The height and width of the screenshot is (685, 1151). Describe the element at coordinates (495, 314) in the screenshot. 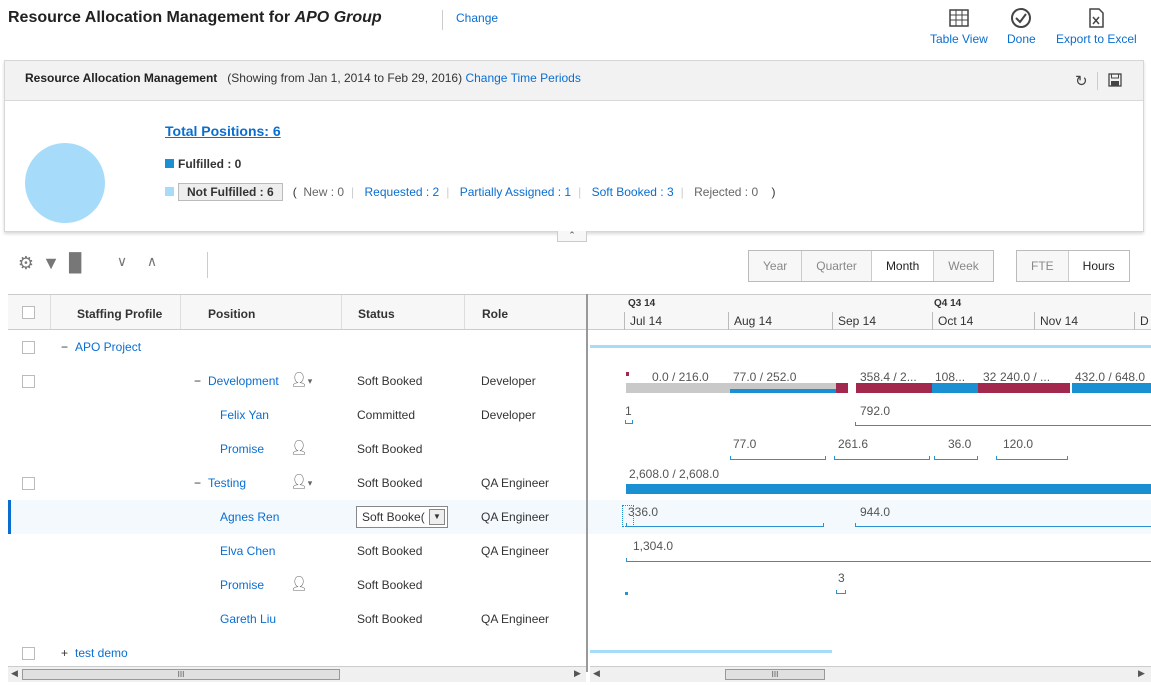

I see `column-header-role: Role` at that location.